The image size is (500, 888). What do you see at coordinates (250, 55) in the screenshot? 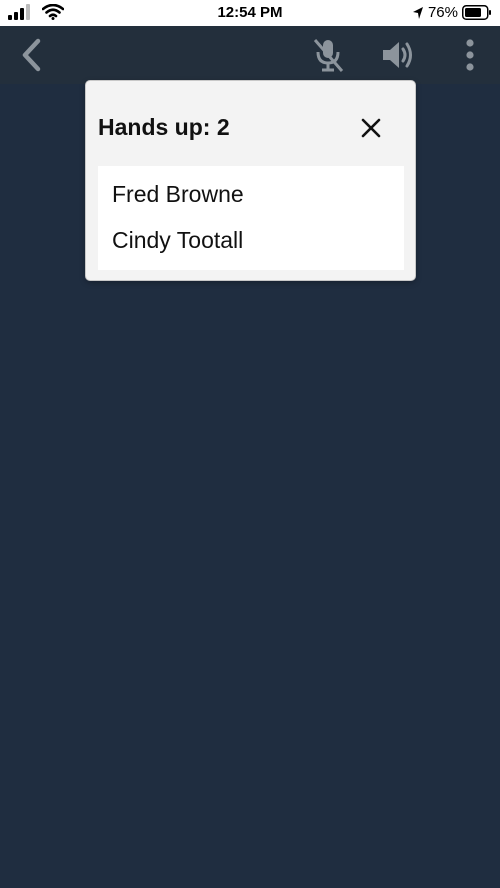
I see `top-bar` at bounding box center [250, 55].